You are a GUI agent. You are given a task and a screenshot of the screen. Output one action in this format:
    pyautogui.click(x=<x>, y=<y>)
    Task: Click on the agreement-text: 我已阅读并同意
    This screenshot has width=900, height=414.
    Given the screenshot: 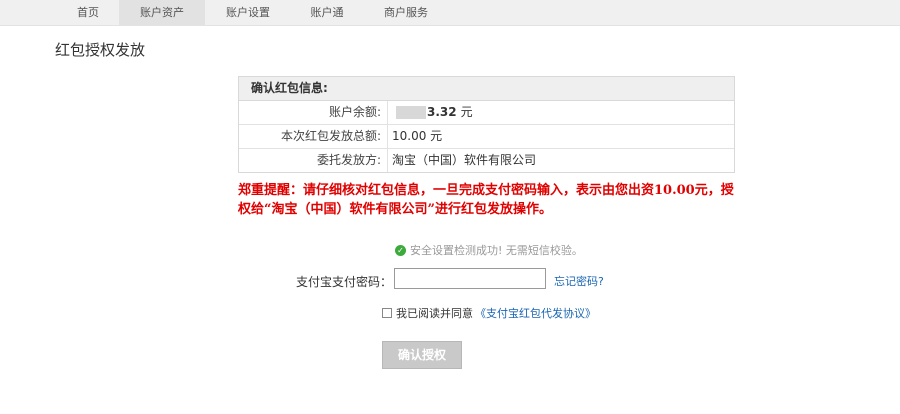 What is the action you would take?
    pyautogui.click(x=434, y=313)
    